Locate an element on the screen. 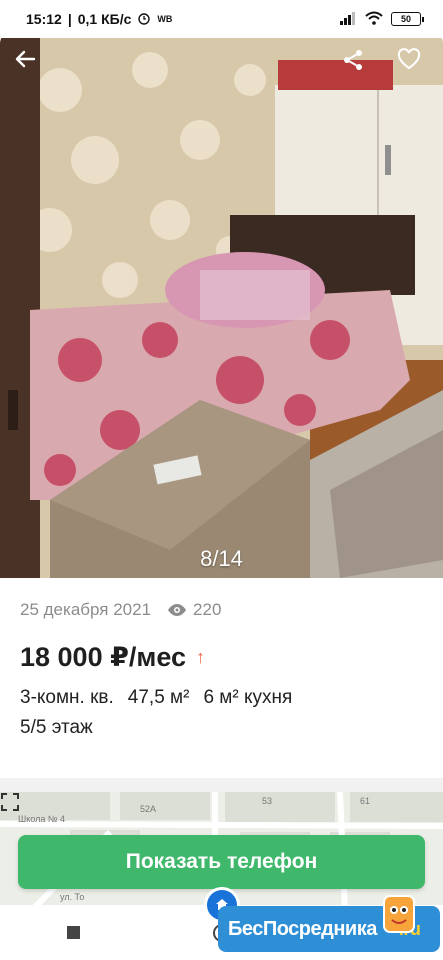  signal-icon is located at coordinates (348, 19).